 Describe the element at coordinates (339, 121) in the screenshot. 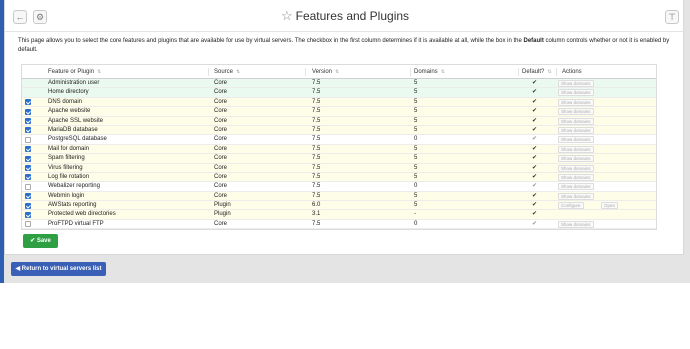

I see `table-row: Apache SSL website Core 7.5 5 ✔ Show domains` at that location.